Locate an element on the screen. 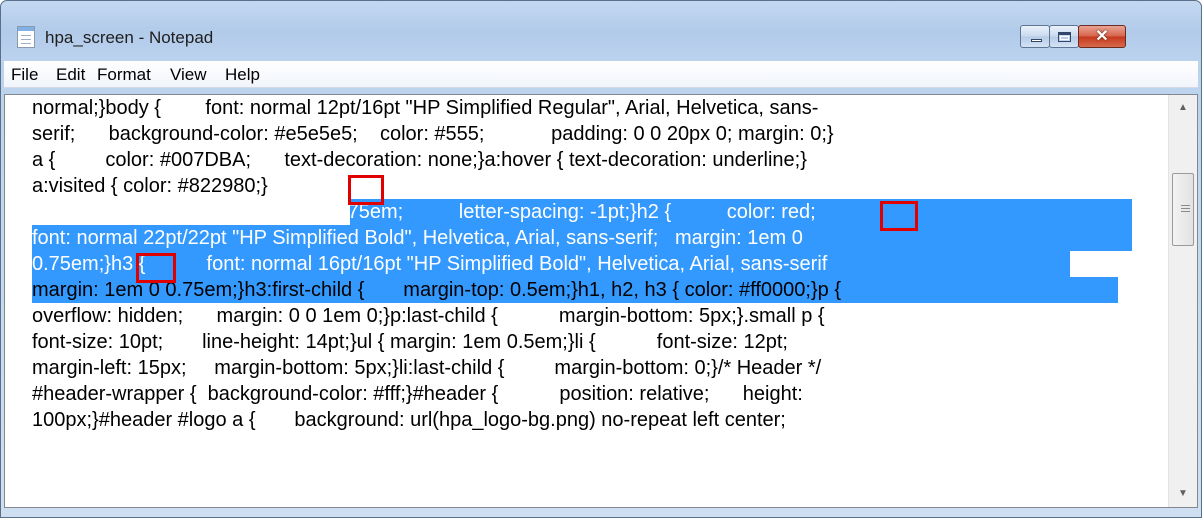 Image resolution: width=1204 pixels, height=520 pixels. maximize-icon is located at coordinates (1064, 37).